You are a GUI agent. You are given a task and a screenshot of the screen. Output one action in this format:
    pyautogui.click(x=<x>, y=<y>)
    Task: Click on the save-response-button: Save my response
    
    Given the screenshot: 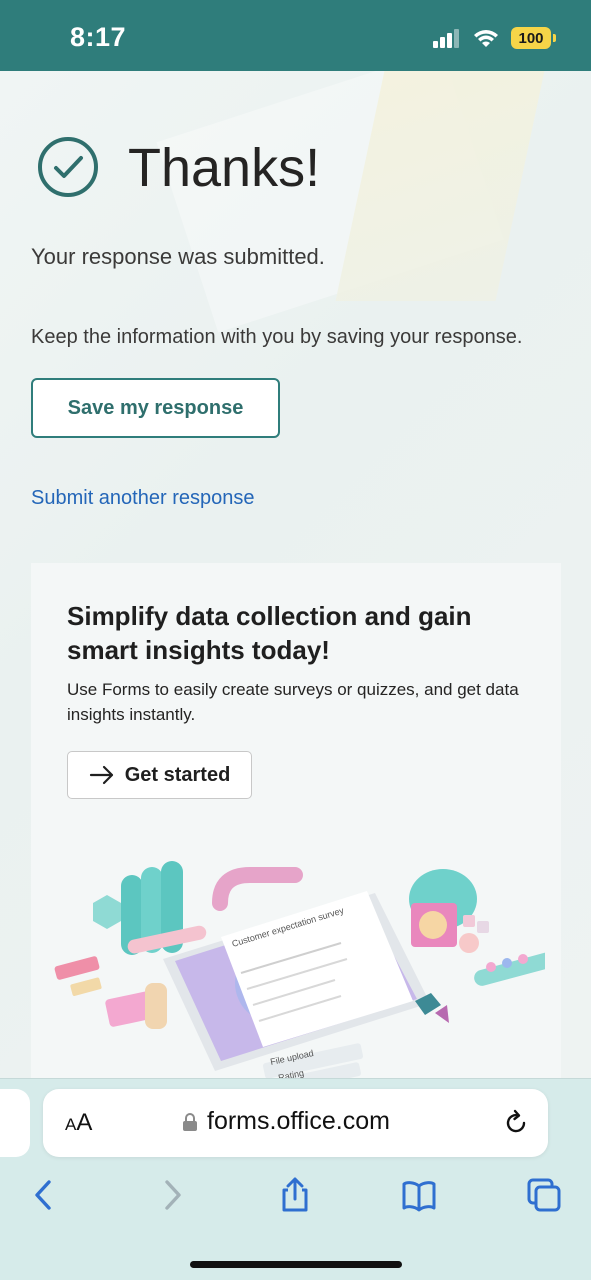 What is the action you would take?
    pyautogui.click(x=155, y=408)
    